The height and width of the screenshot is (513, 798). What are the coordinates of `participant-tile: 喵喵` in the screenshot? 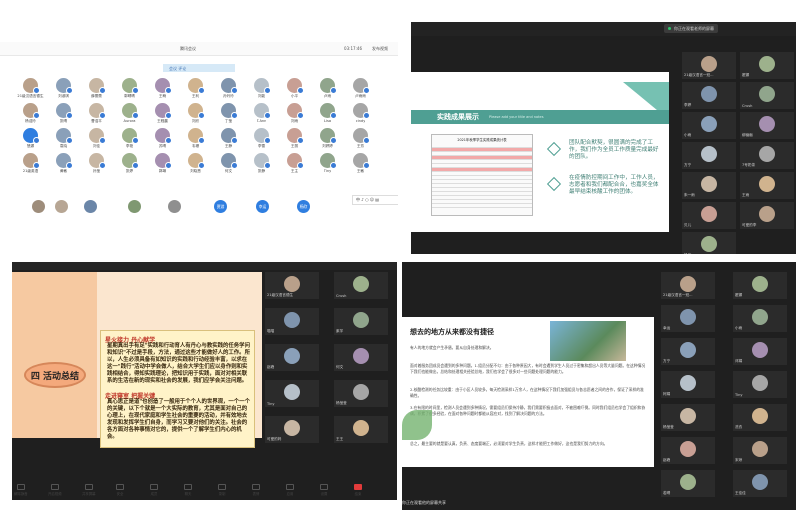 It's located at (292, 321).